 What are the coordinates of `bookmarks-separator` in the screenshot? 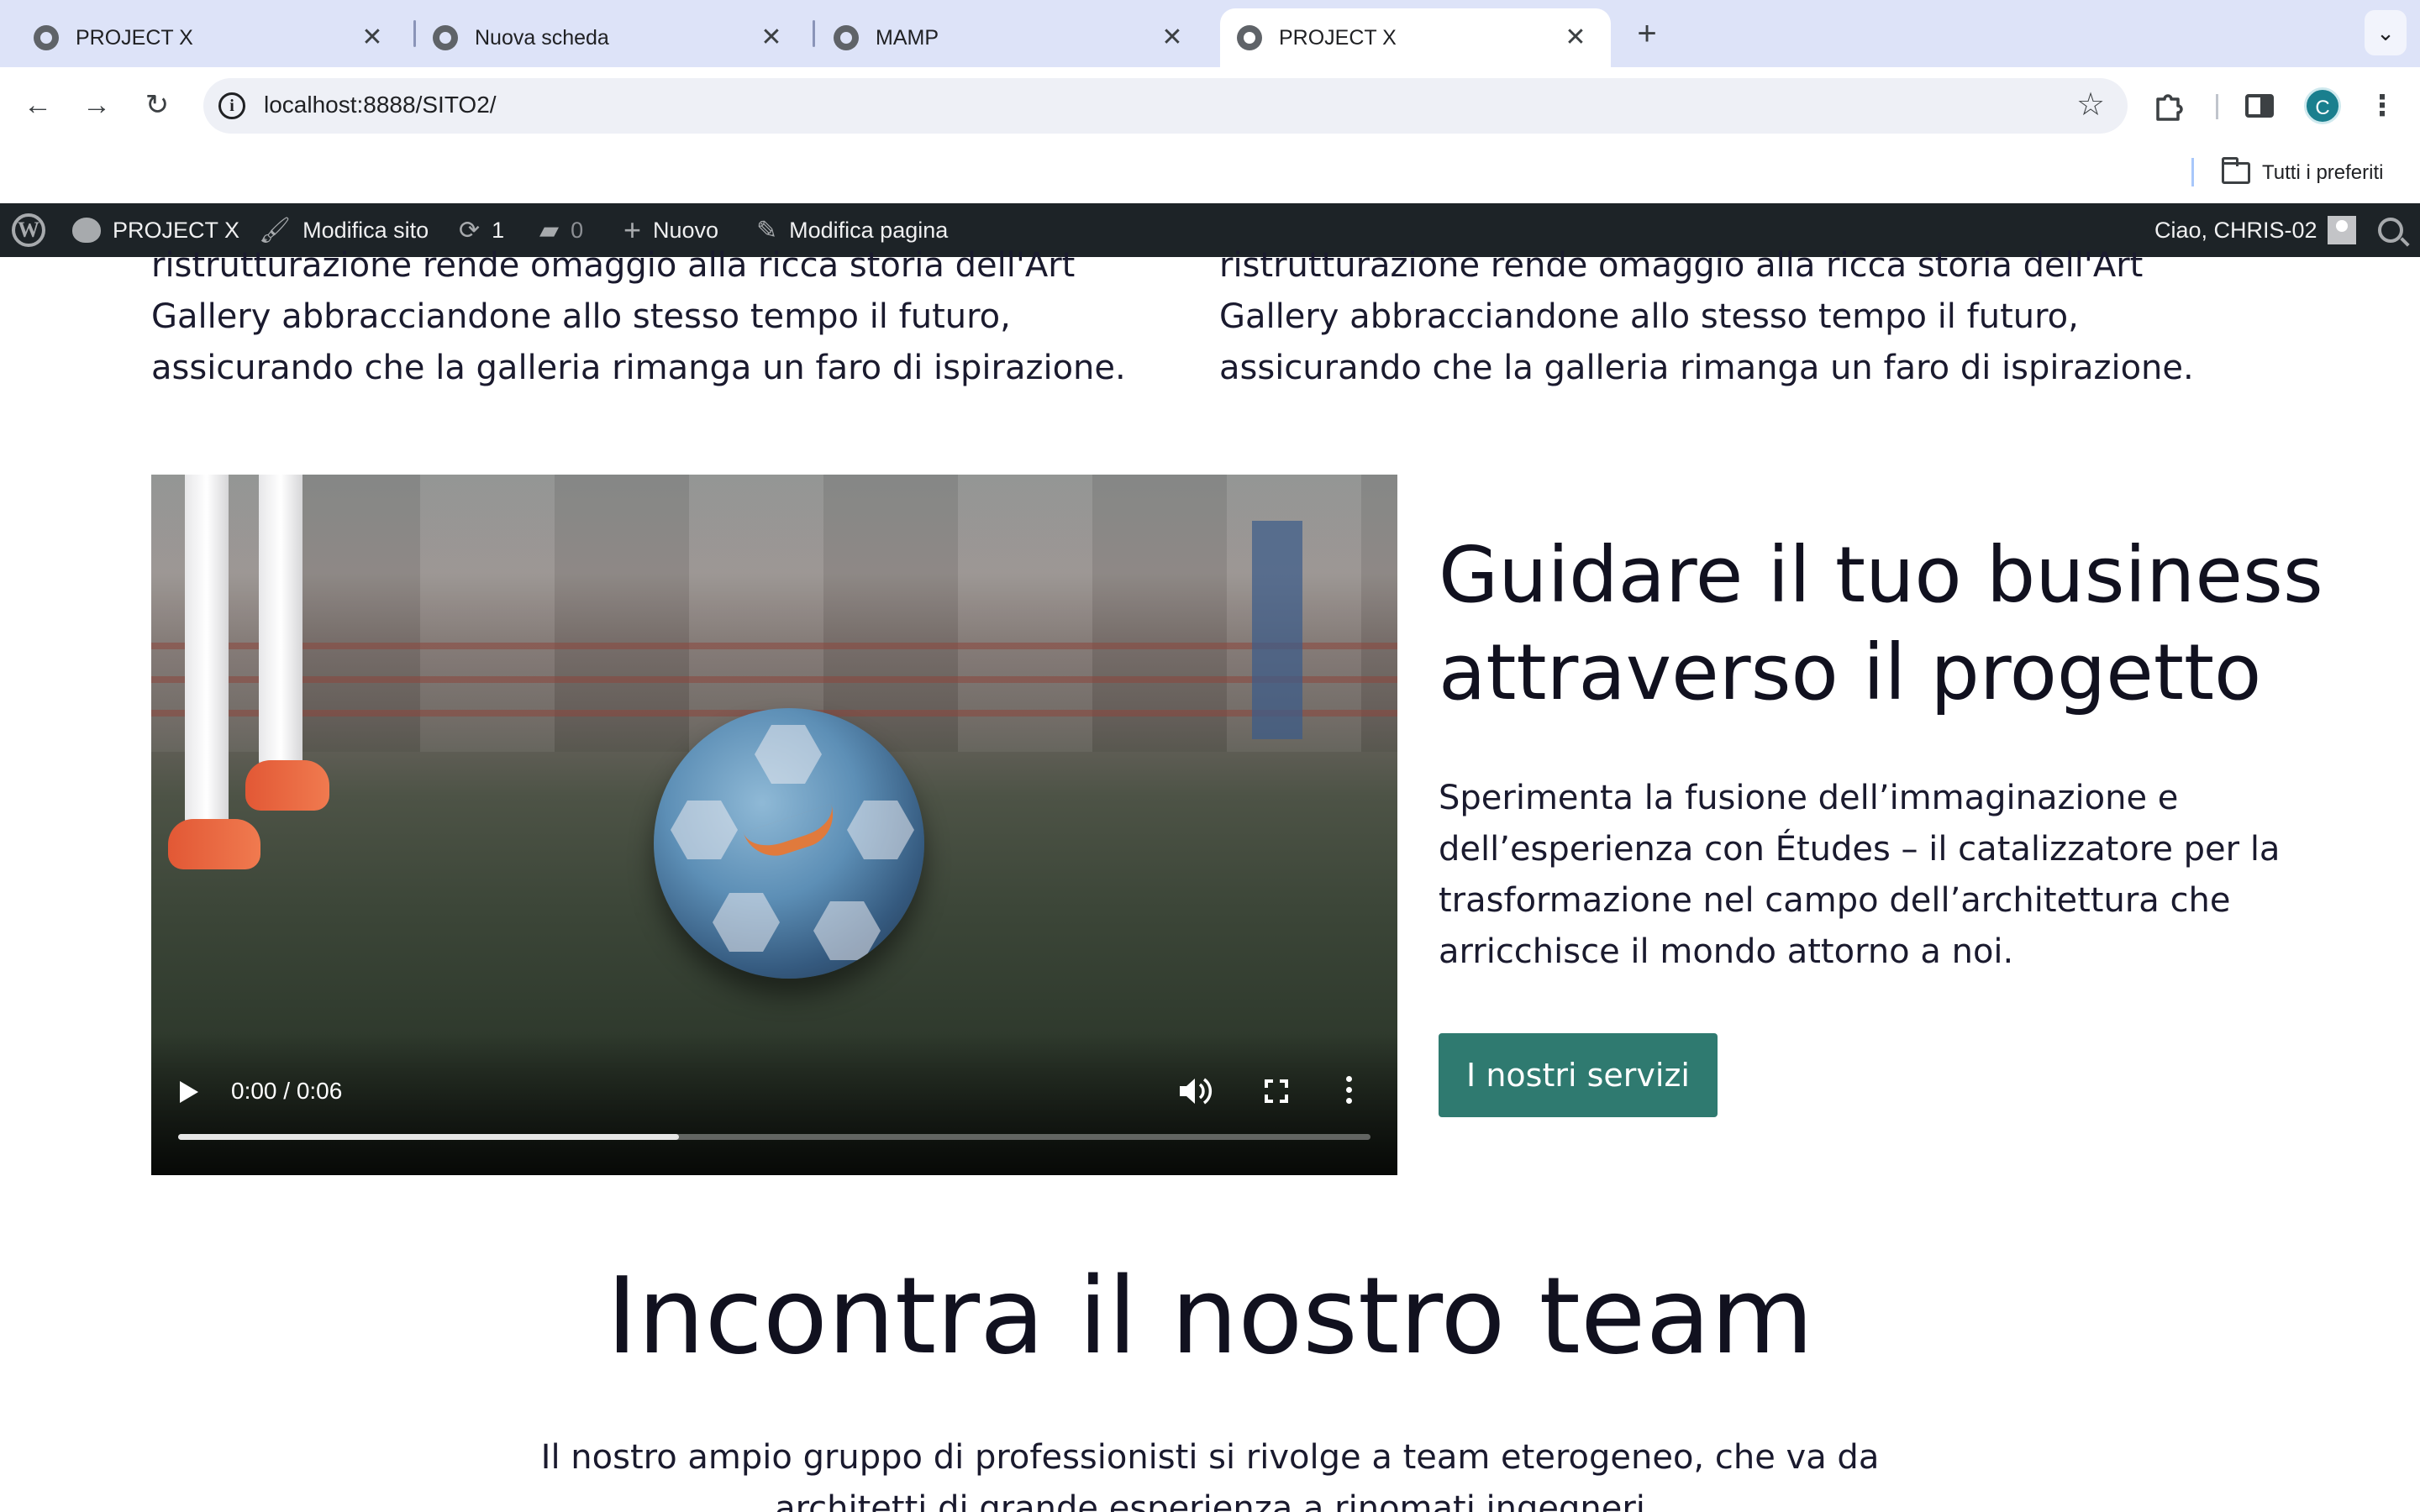 It's located at (2192, 172).